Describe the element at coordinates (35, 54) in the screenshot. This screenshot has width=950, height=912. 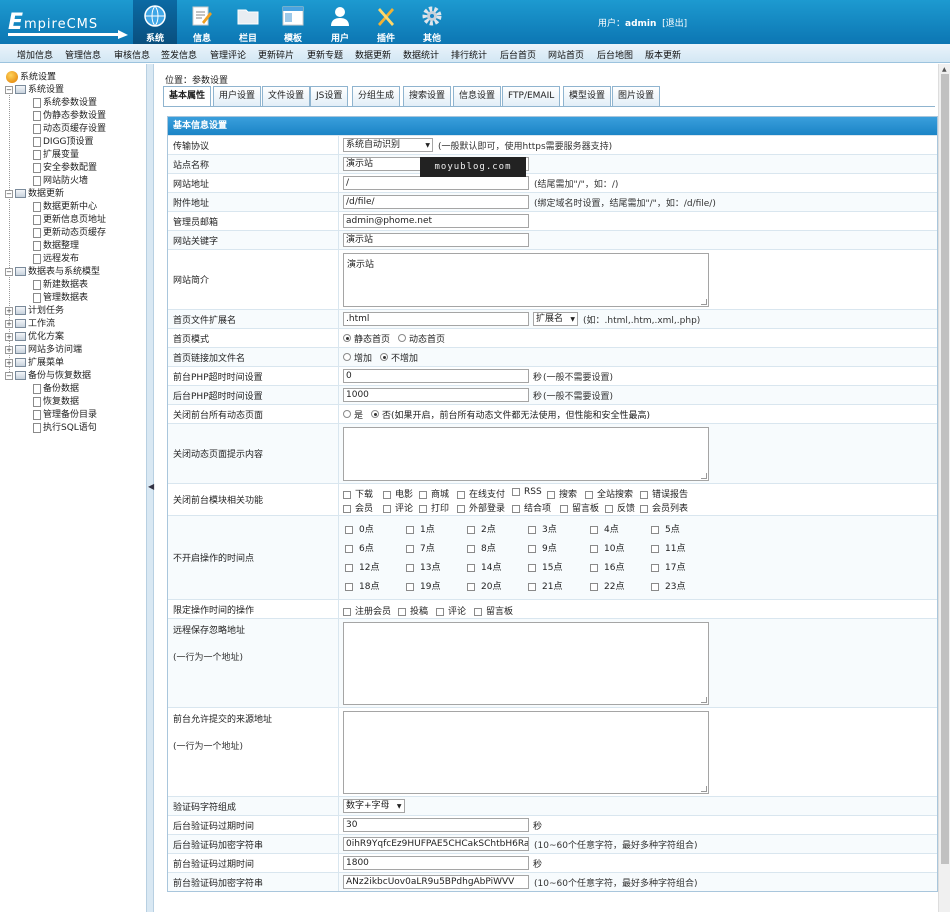
I see `menu-add-info: 增加信息` at that location.